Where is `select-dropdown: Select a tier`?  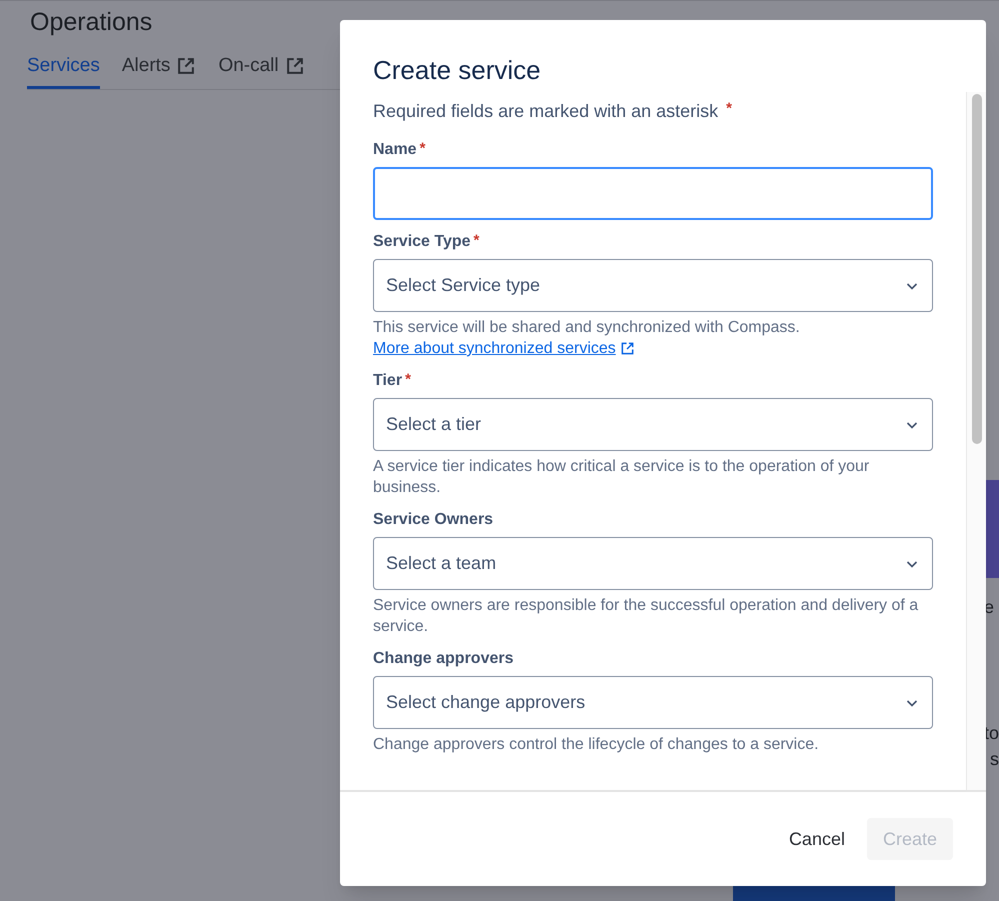 select-dropdown: Select a tier is located at coordinates (653, 424).